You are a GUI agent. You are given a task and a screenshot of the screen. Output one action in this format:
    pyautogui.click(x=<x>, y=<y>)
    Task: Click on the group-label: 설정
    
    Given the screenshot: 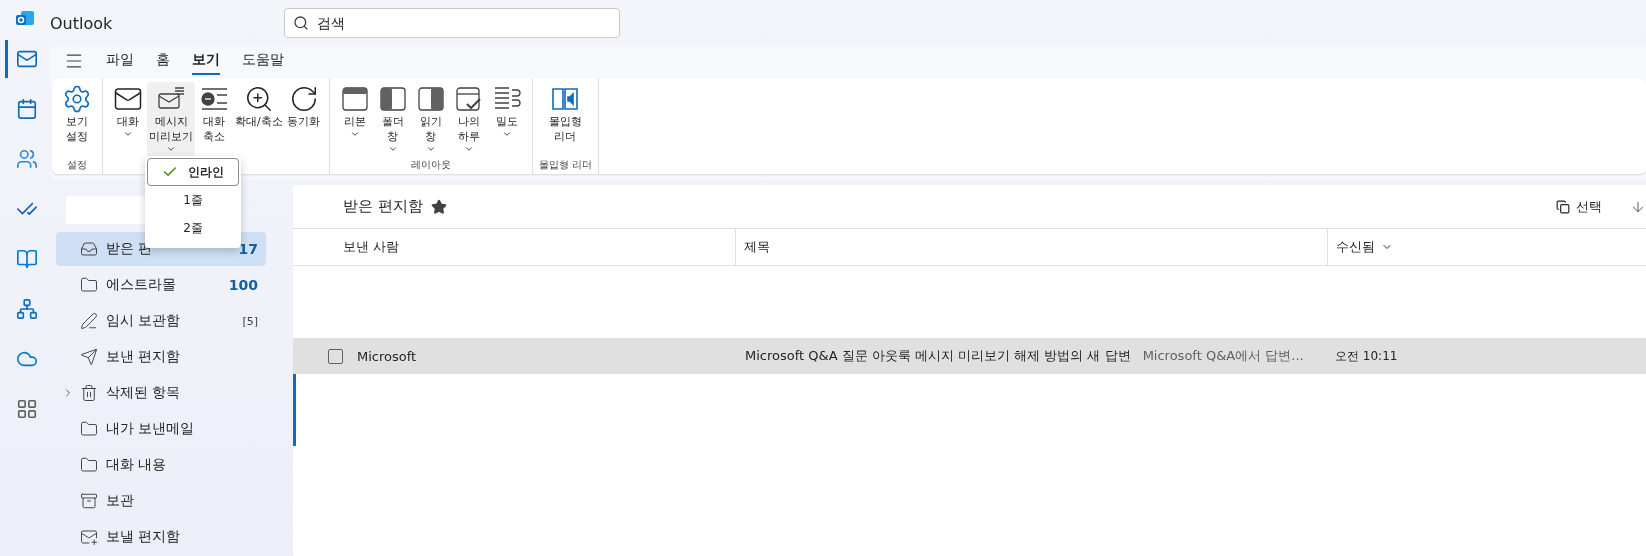 What is the action you would take?
    pyautogui.click(x=77, y=165)
    